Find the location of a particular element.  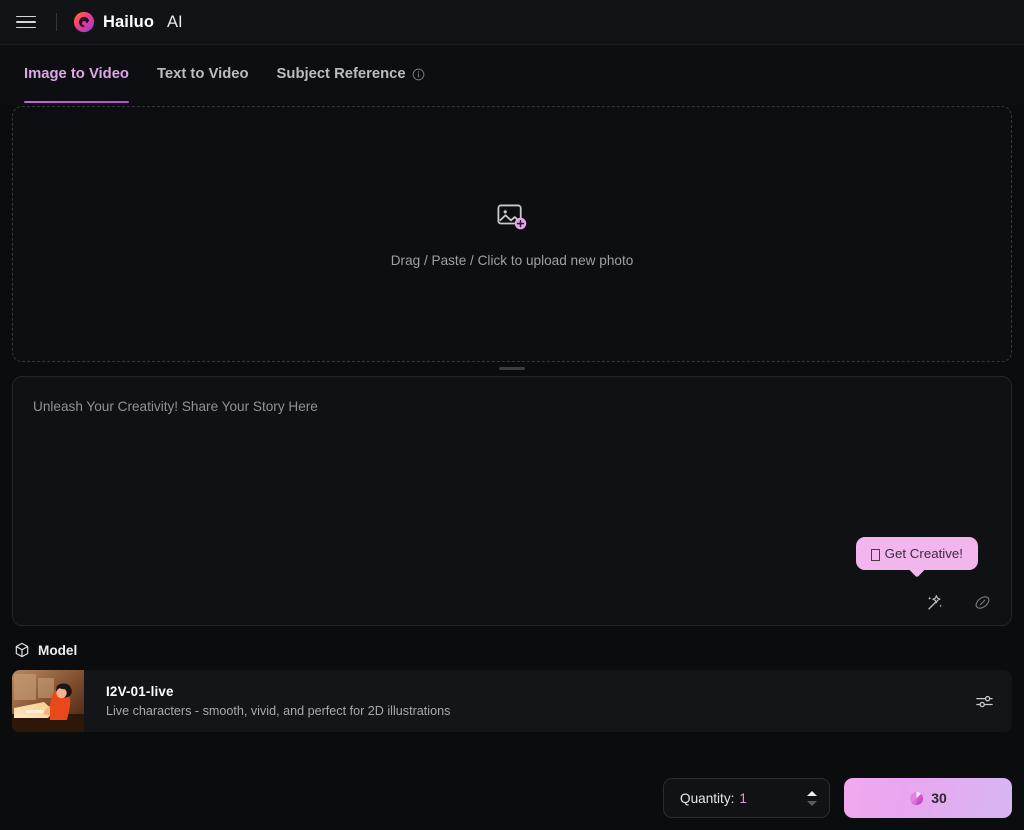

prompt-toolbar is located at coordinates (958, 602).